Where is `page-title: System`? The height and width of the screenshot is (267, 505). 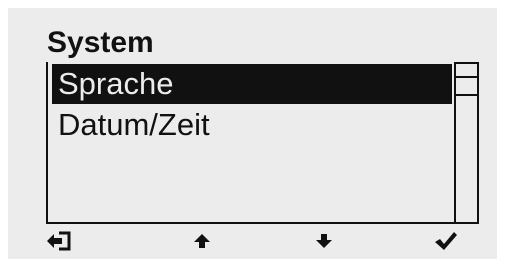
page-title: System is located at coordinates (100, 42).